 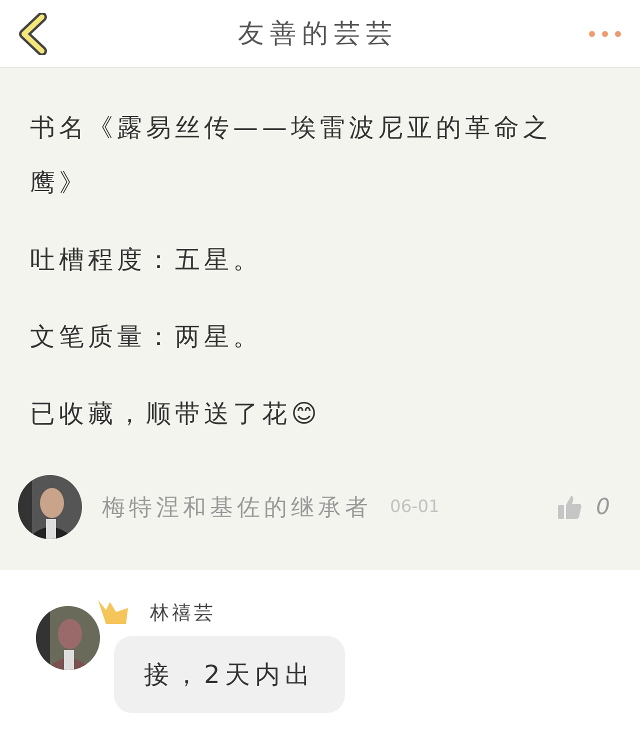 What do you see at coordinates (605, 34) in the screenshot?
I see `more-button` at bounding box center [605, 34].